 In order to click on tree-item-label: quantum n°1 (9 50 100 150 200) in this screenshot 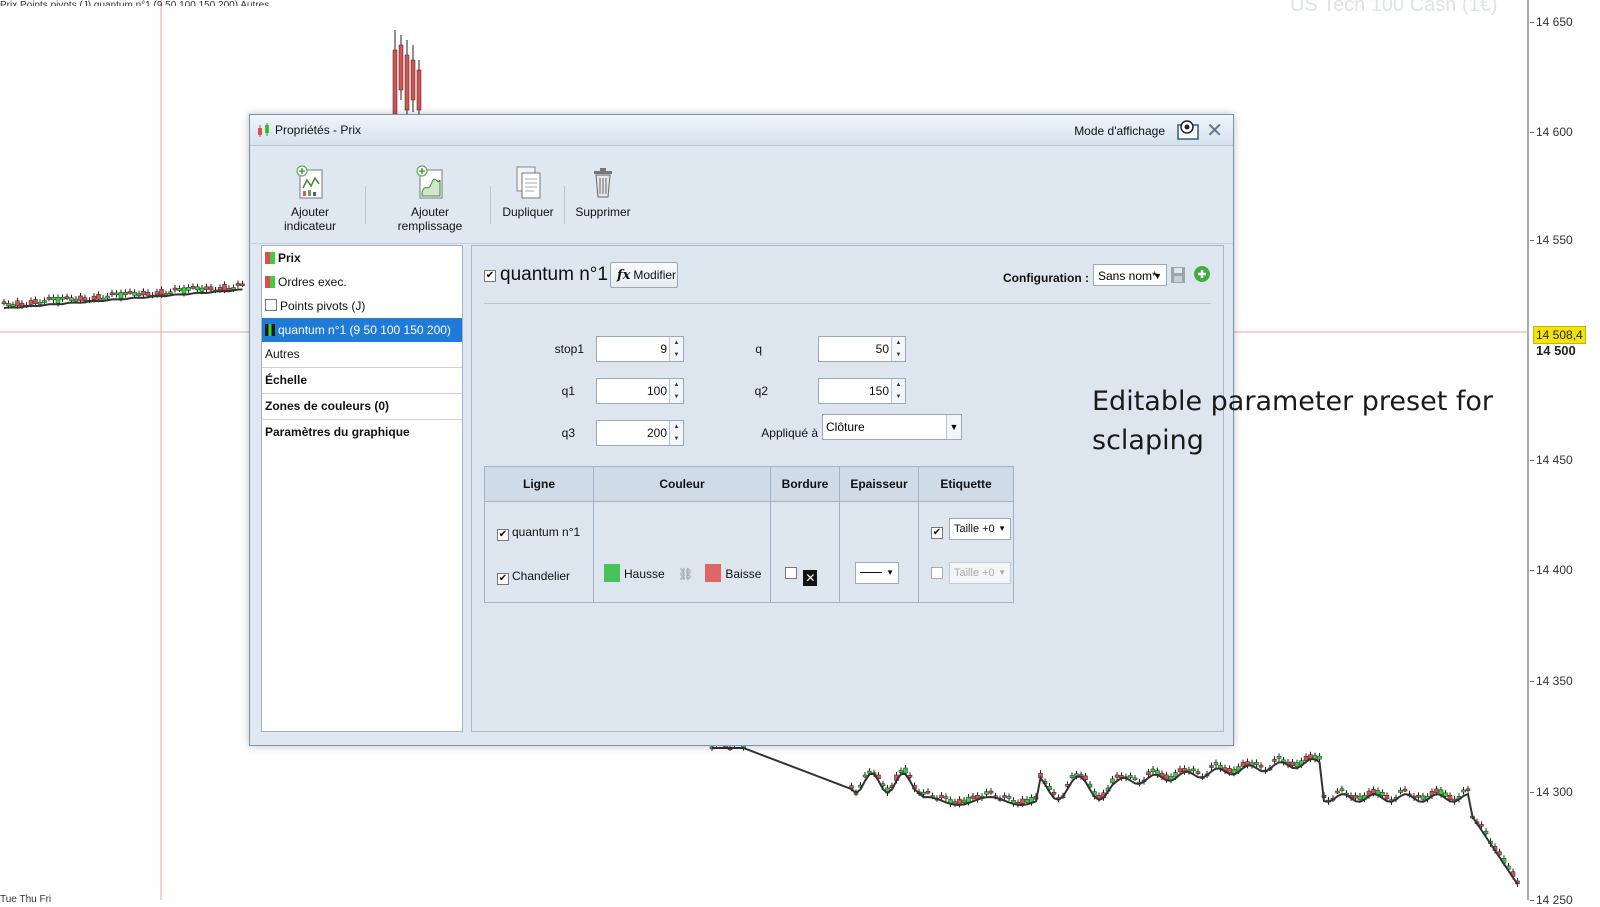, I will do `click(364, 330)`.